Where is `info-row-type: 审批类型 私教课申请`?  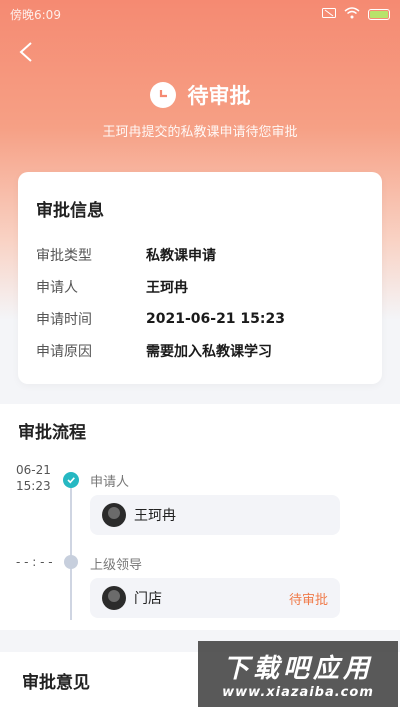
info-row-type: 审批类型 私教课申请 is located at coordinates (200, 255).